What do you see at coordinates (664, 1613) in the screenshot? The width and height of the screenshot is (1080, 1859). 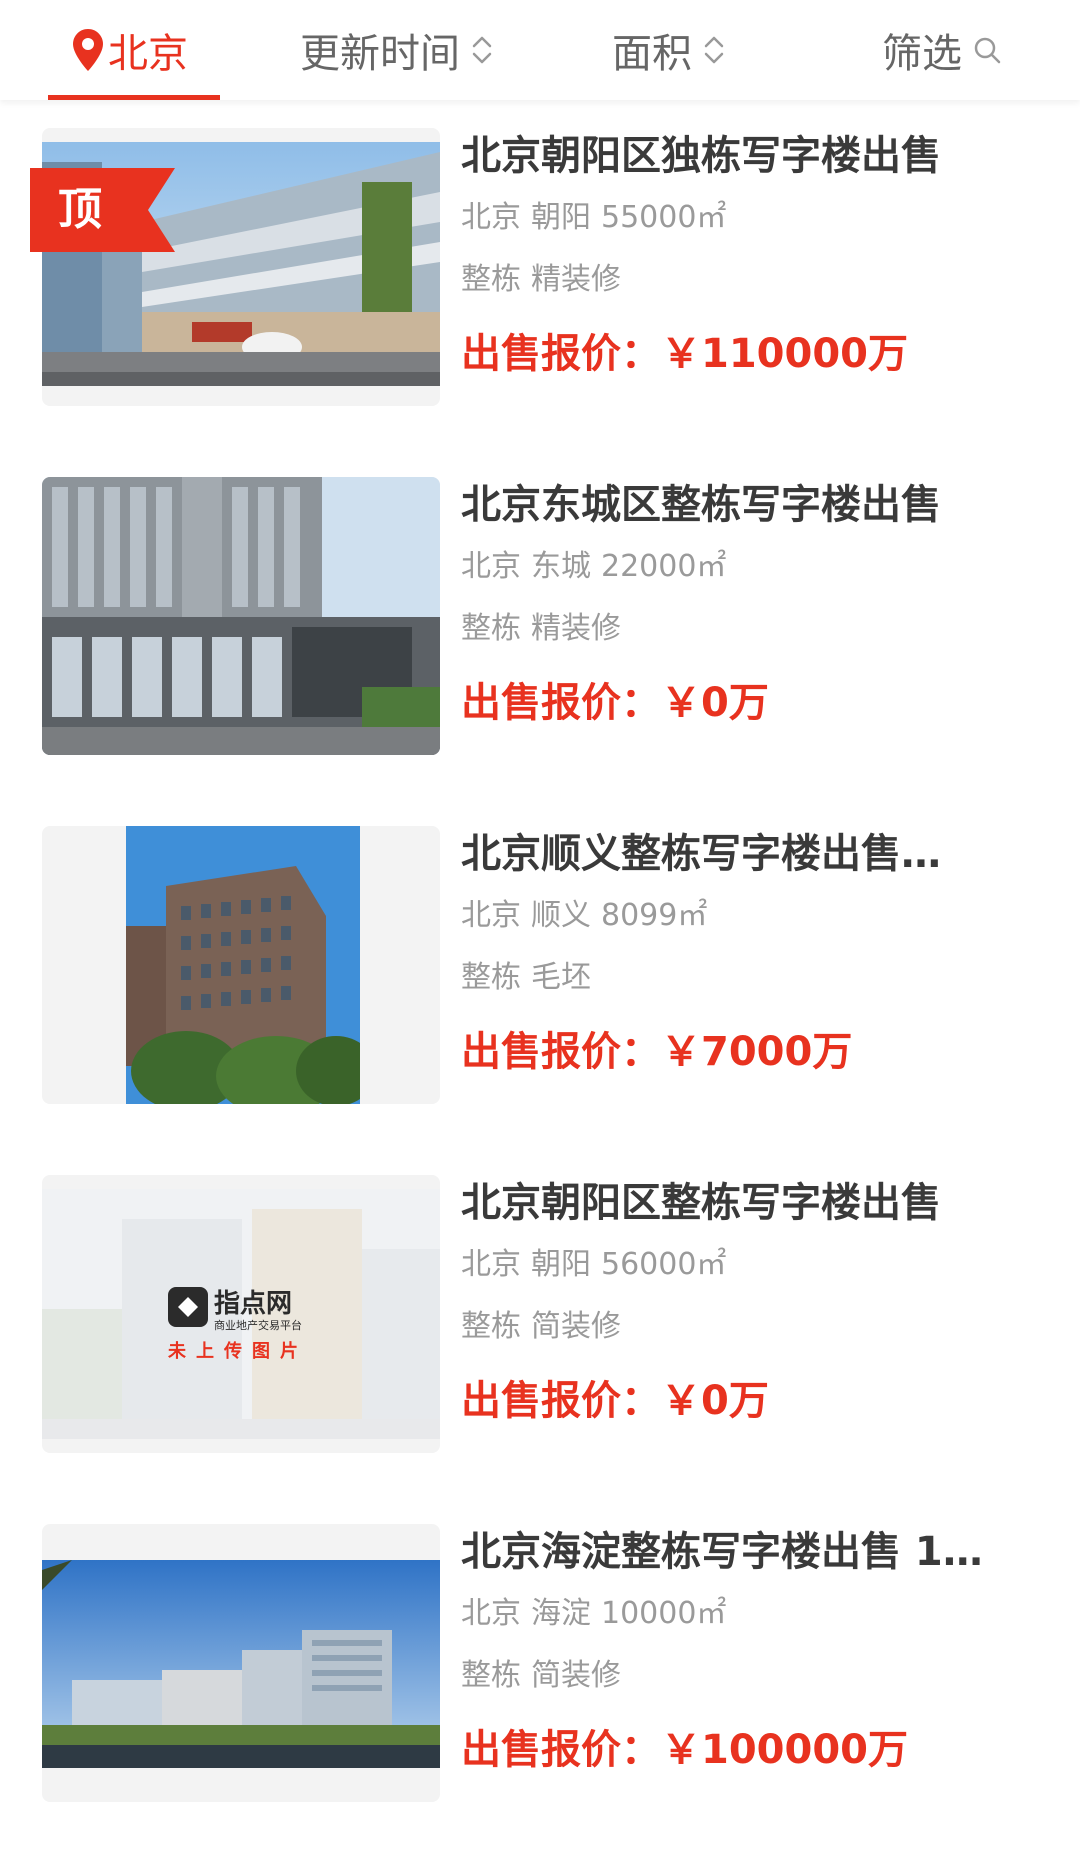 I see `listing-area: 10000㎡` at bounding box center [664, 1613].